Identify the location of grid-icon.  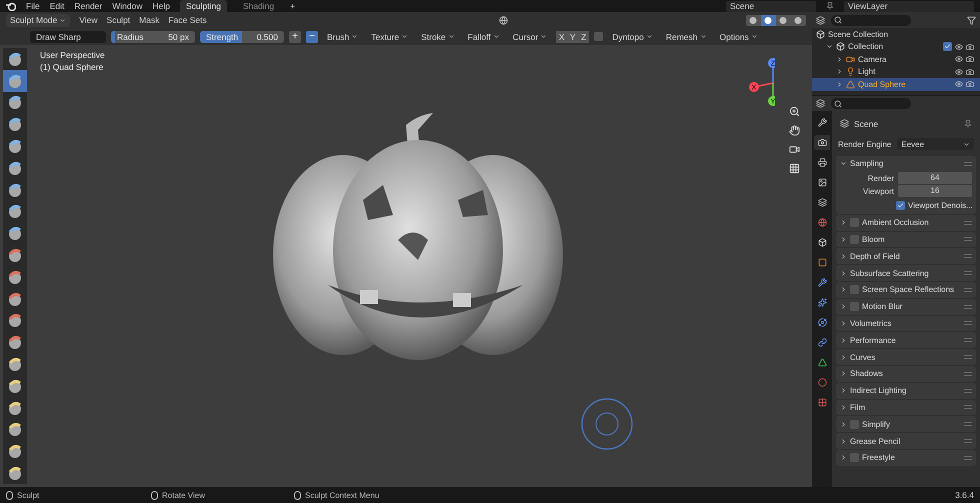
(794, 168).